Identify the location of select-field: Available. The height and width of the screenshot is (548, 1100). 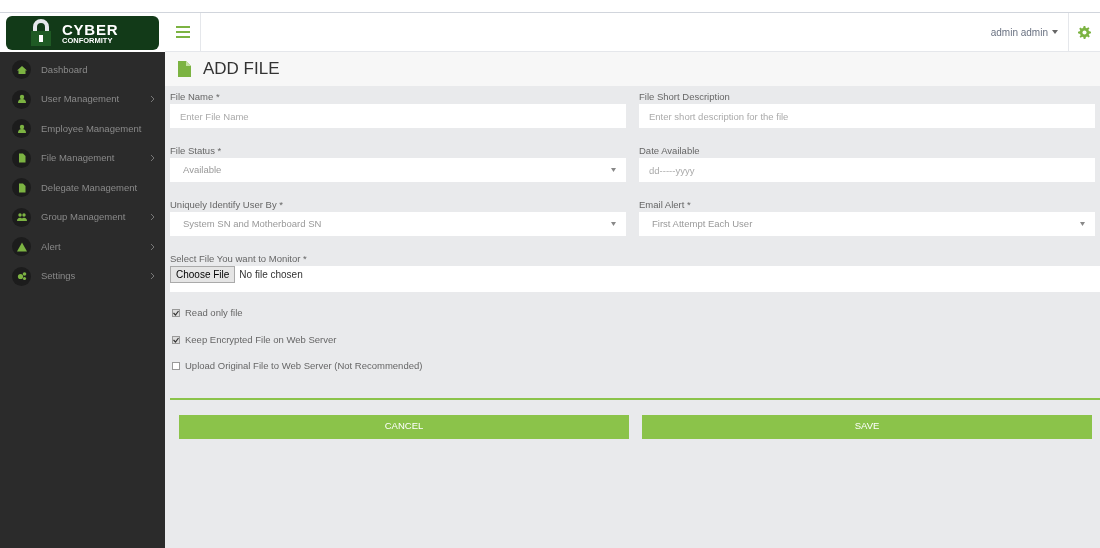
(398, 170).